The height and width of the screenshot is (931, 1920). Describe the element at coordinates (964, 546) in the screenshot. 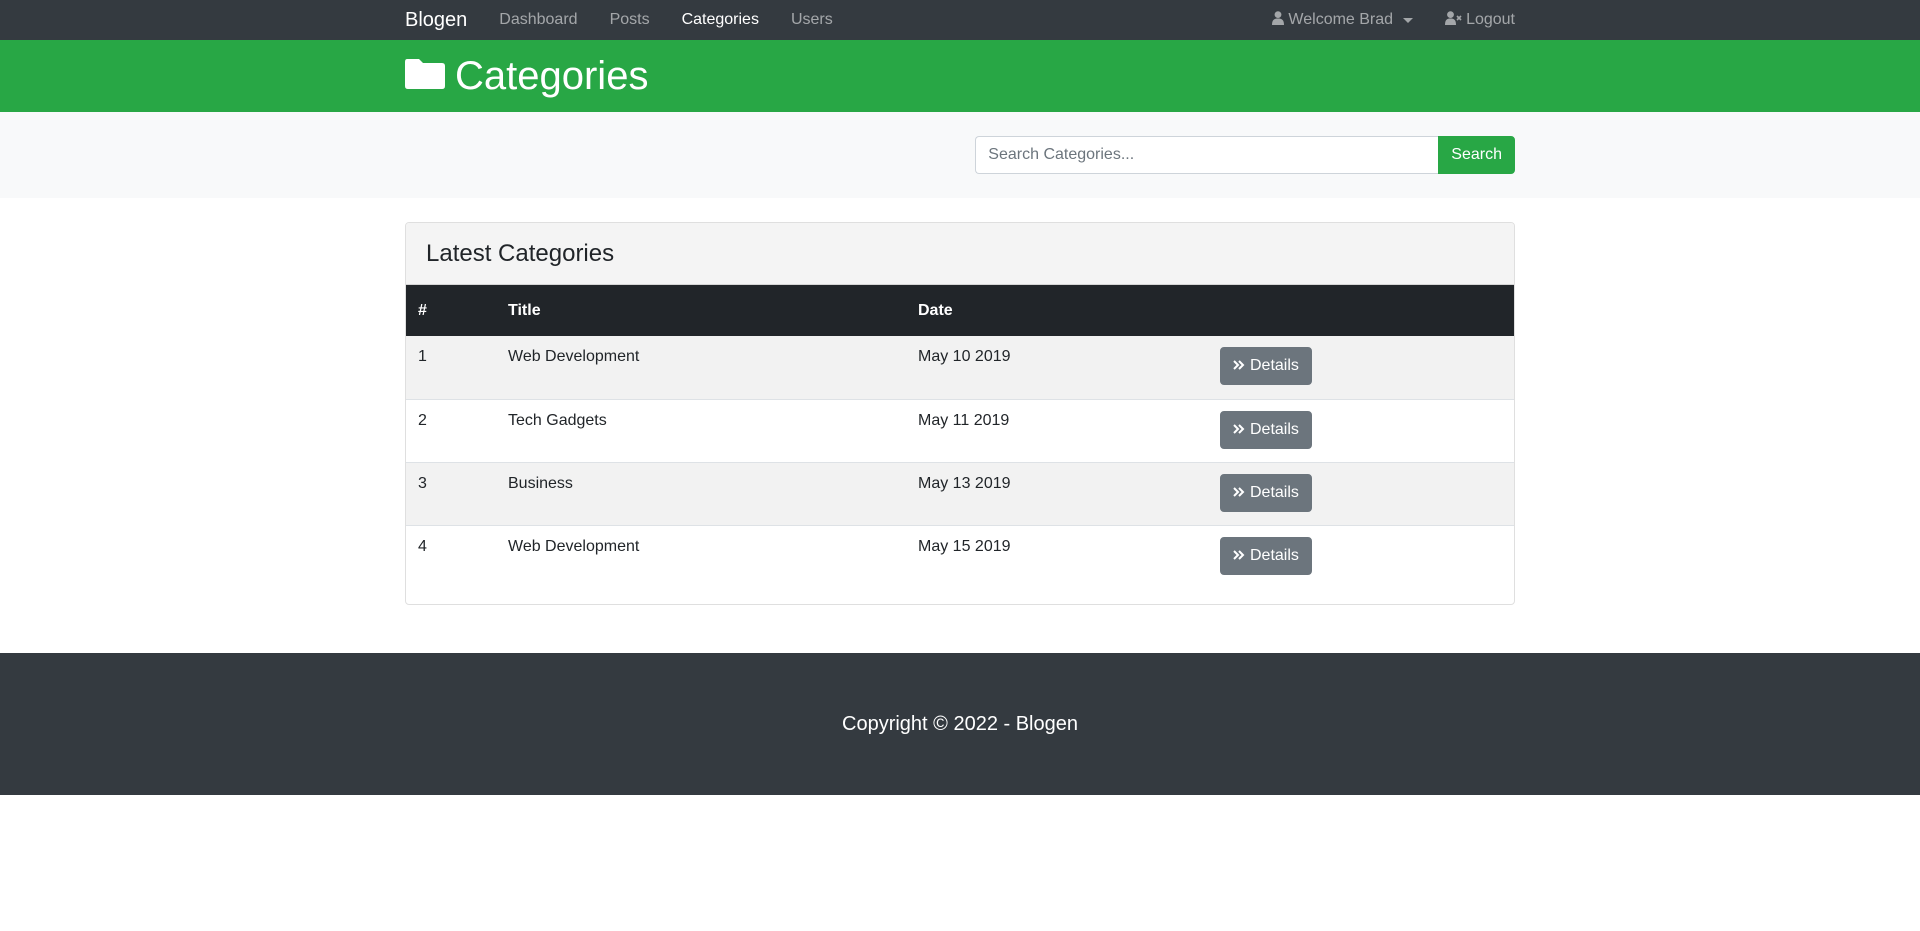

I see `row-date: May 15 2019` at that location.